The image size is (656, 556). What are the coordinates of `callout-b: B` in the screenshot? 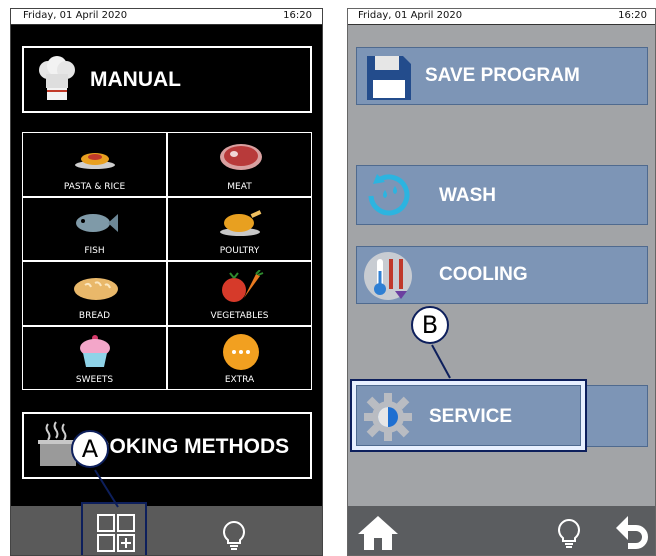 It's located at (430, 325).